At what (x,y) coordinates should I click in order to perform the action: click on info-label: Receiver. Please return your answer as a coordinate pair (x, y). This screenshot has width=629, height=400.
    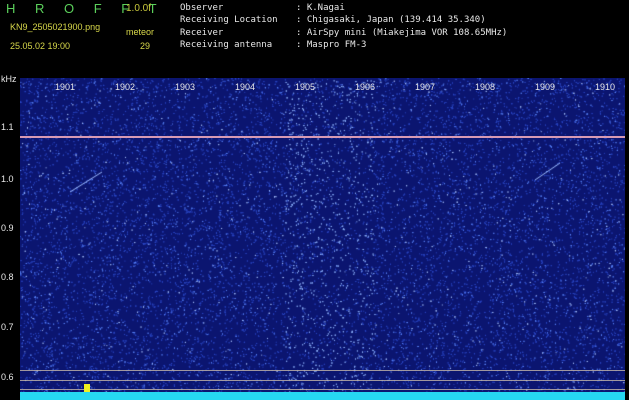
    Looking at the image, I should click on (202, 32).